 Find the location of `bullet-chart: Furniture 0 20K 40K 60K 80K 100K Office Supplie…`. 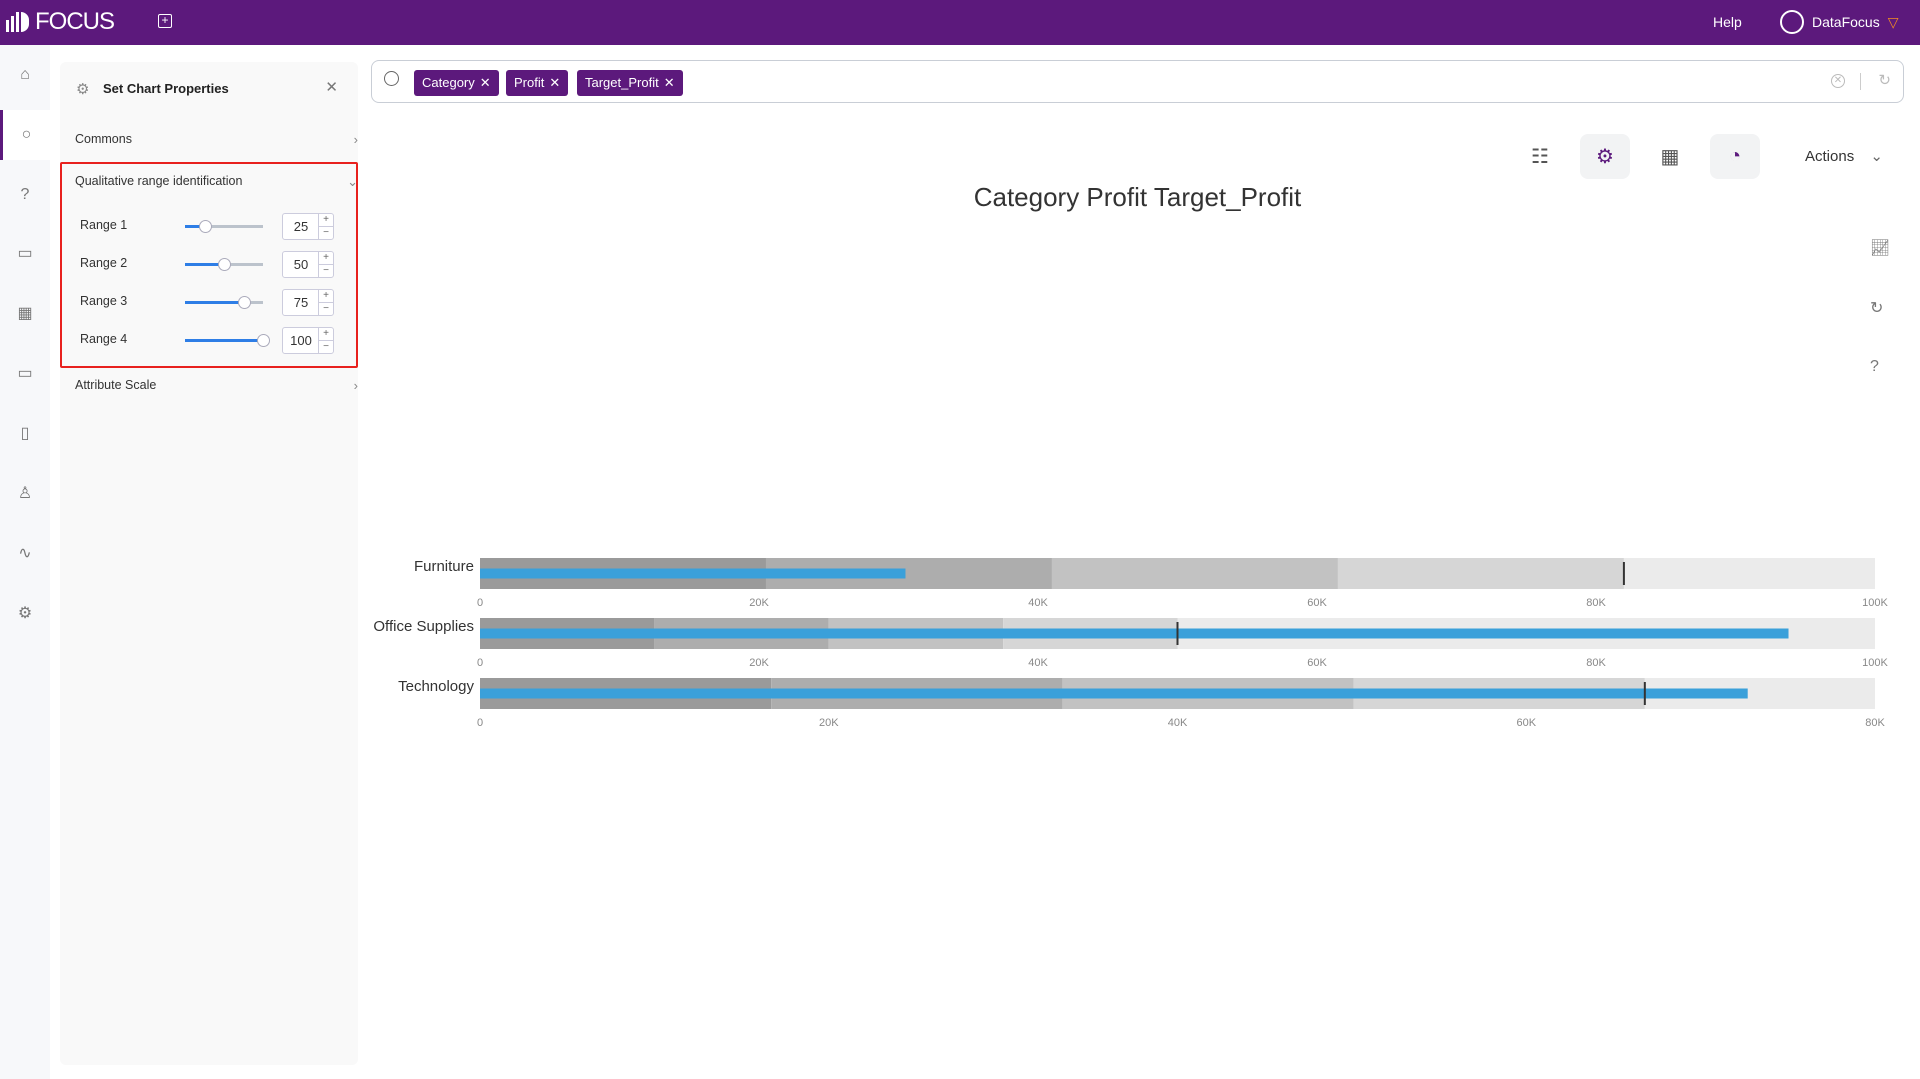

bullet-chart: Furniture 0 20K 40K 60K 80K 100K Office Supplie… is located at coordinates (1131, 643).